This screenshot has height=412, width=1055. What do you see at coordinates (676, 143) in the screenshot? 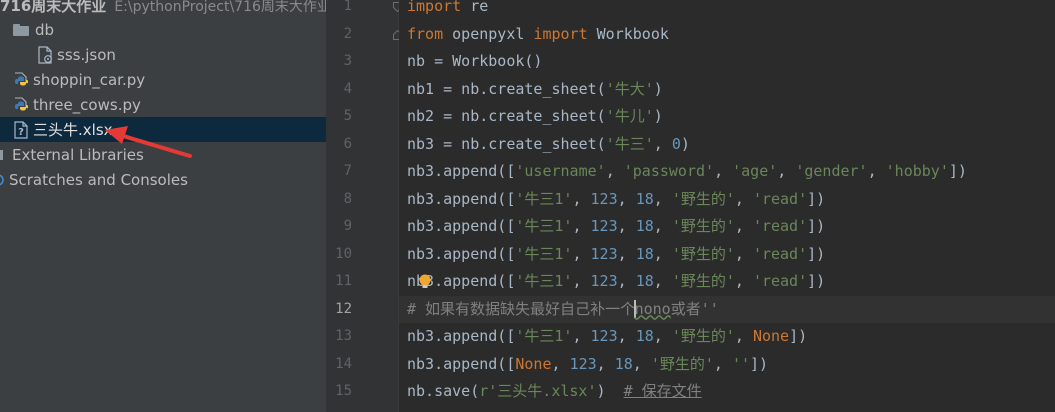
I see `code-token: 0` at bounding box center [676, 143].